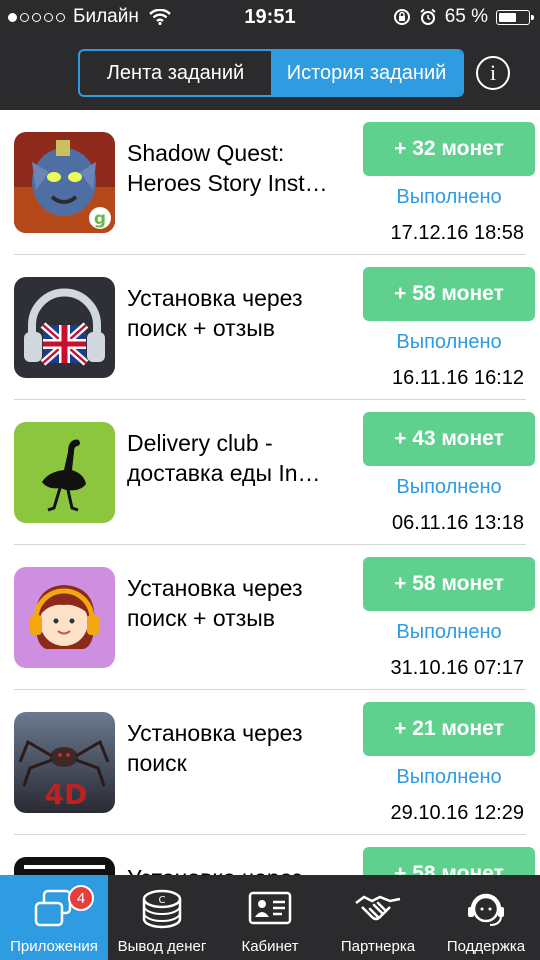  What do you see at coordinates (64, 762) in the screenshot?
I see `spider-4d-app-icon: 4D` at bounding box center [64, 762].